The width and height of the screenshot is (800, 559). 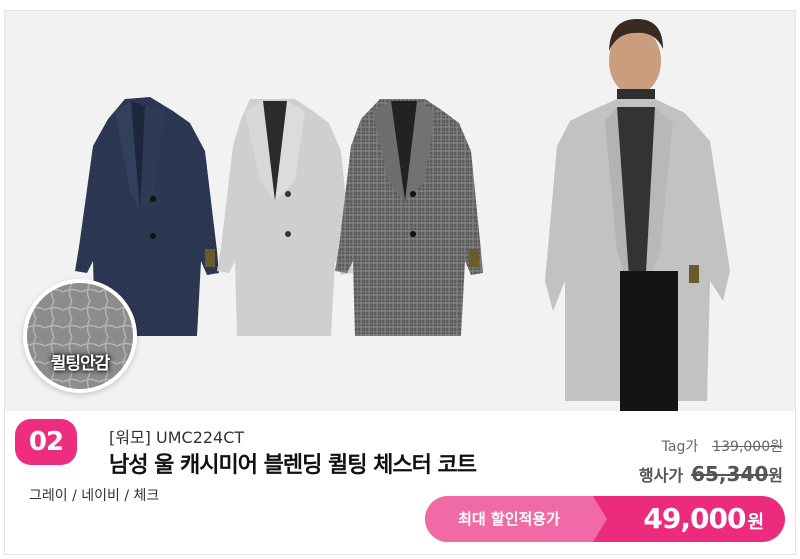 I want to click on quilted-lining-badge: 퀼팅안감, so click(x=80, y=336).